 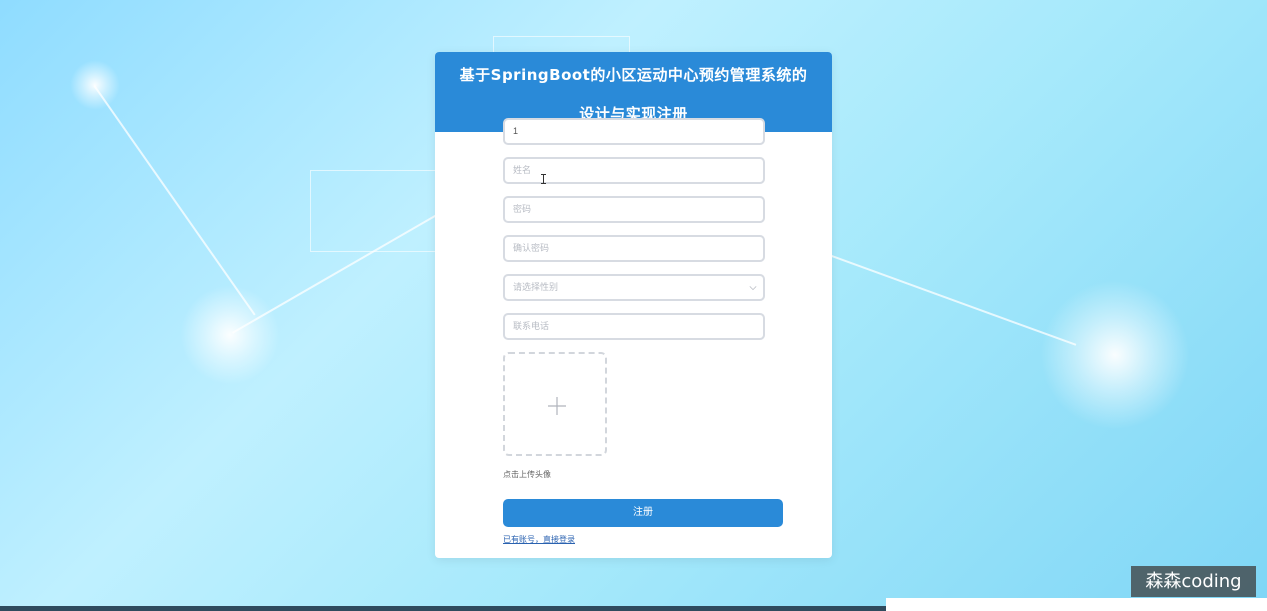 I want to click on upload-label: 点击上传头像, so click(x=527, y=474).